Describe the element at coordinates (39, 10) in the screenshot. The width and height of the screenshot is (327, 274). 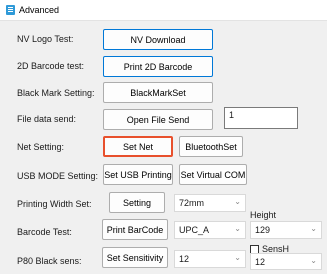
I see `window-title: Advanced` at that location.